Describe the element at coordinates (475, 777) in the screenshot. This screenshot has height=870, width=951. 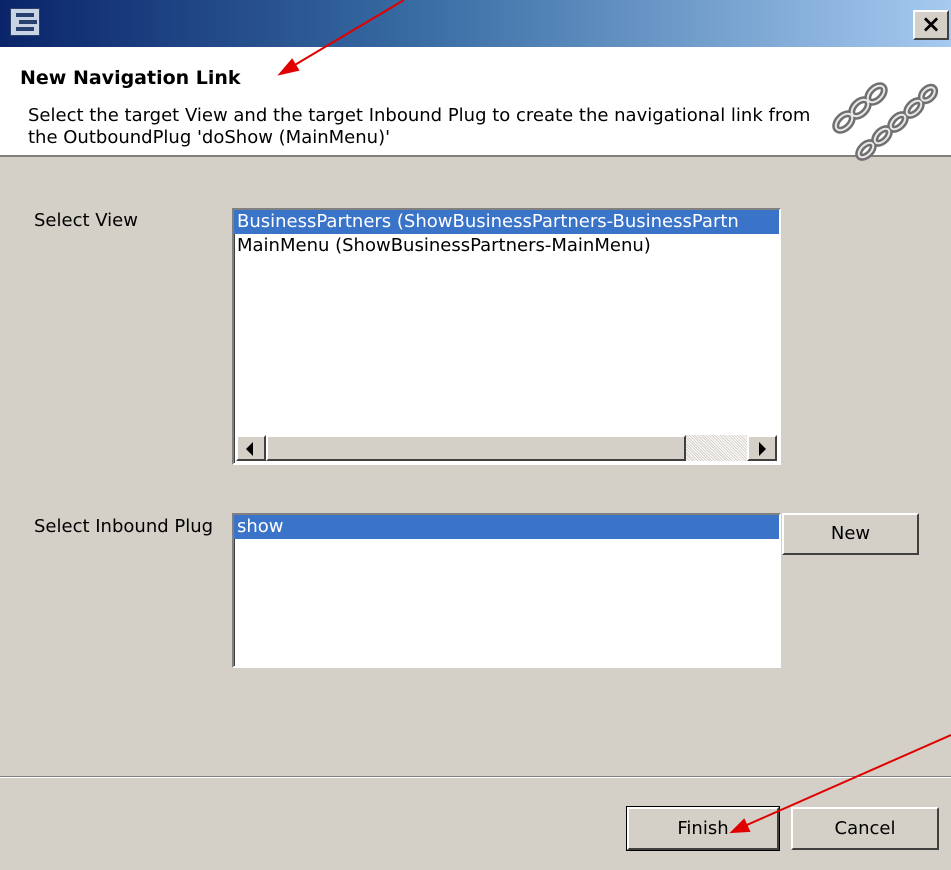
I see `footer-separator` at that location.